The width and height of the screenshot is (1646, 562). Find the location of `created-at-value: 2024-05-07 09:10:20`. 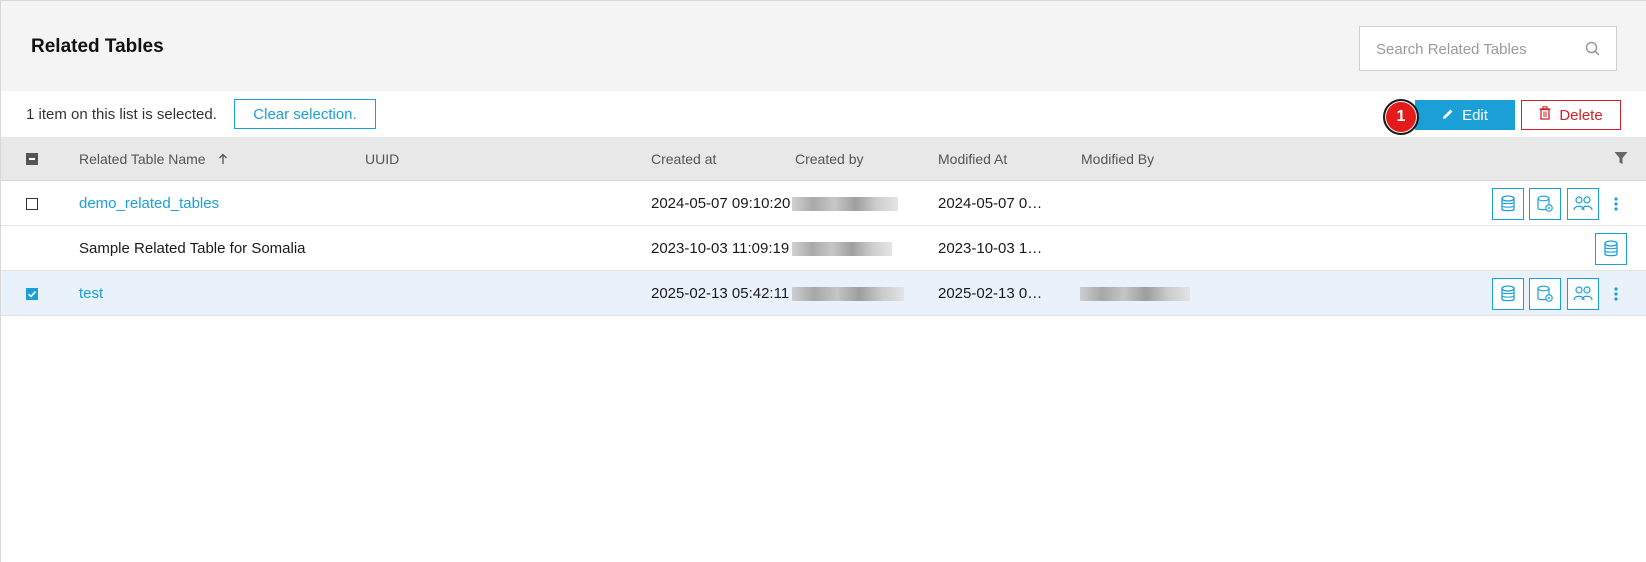

created-at-value: 2024-05-07 09:10:20 is located at coordinates (721, 203).